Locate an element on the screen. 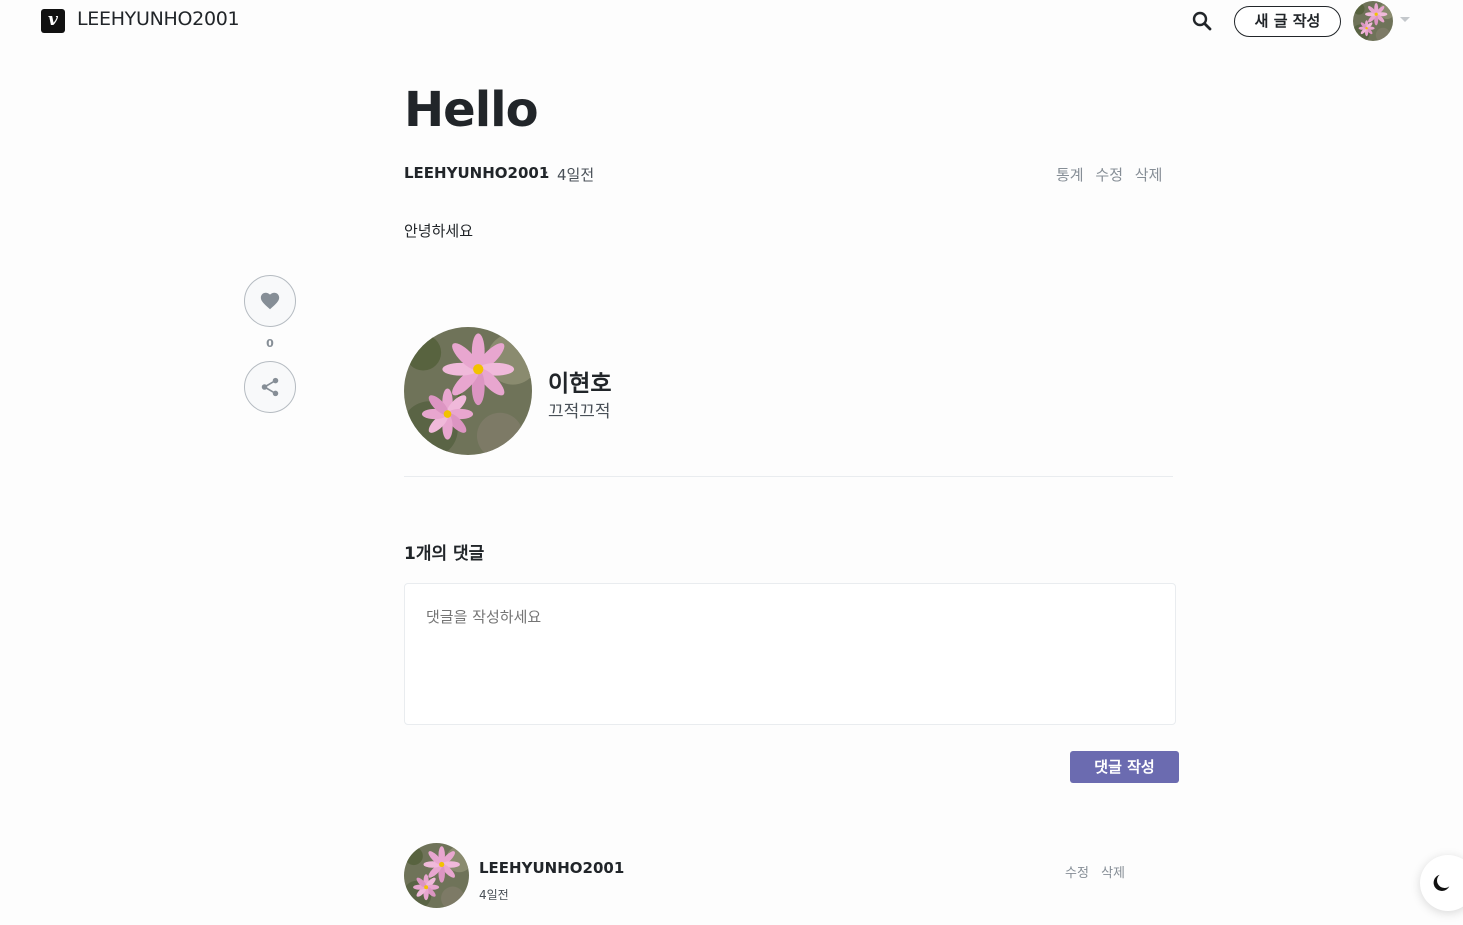 This screenshot has width=1463, height=925. comment-submit-button: 댓글 작성 is located at coordinates (1124, 767).